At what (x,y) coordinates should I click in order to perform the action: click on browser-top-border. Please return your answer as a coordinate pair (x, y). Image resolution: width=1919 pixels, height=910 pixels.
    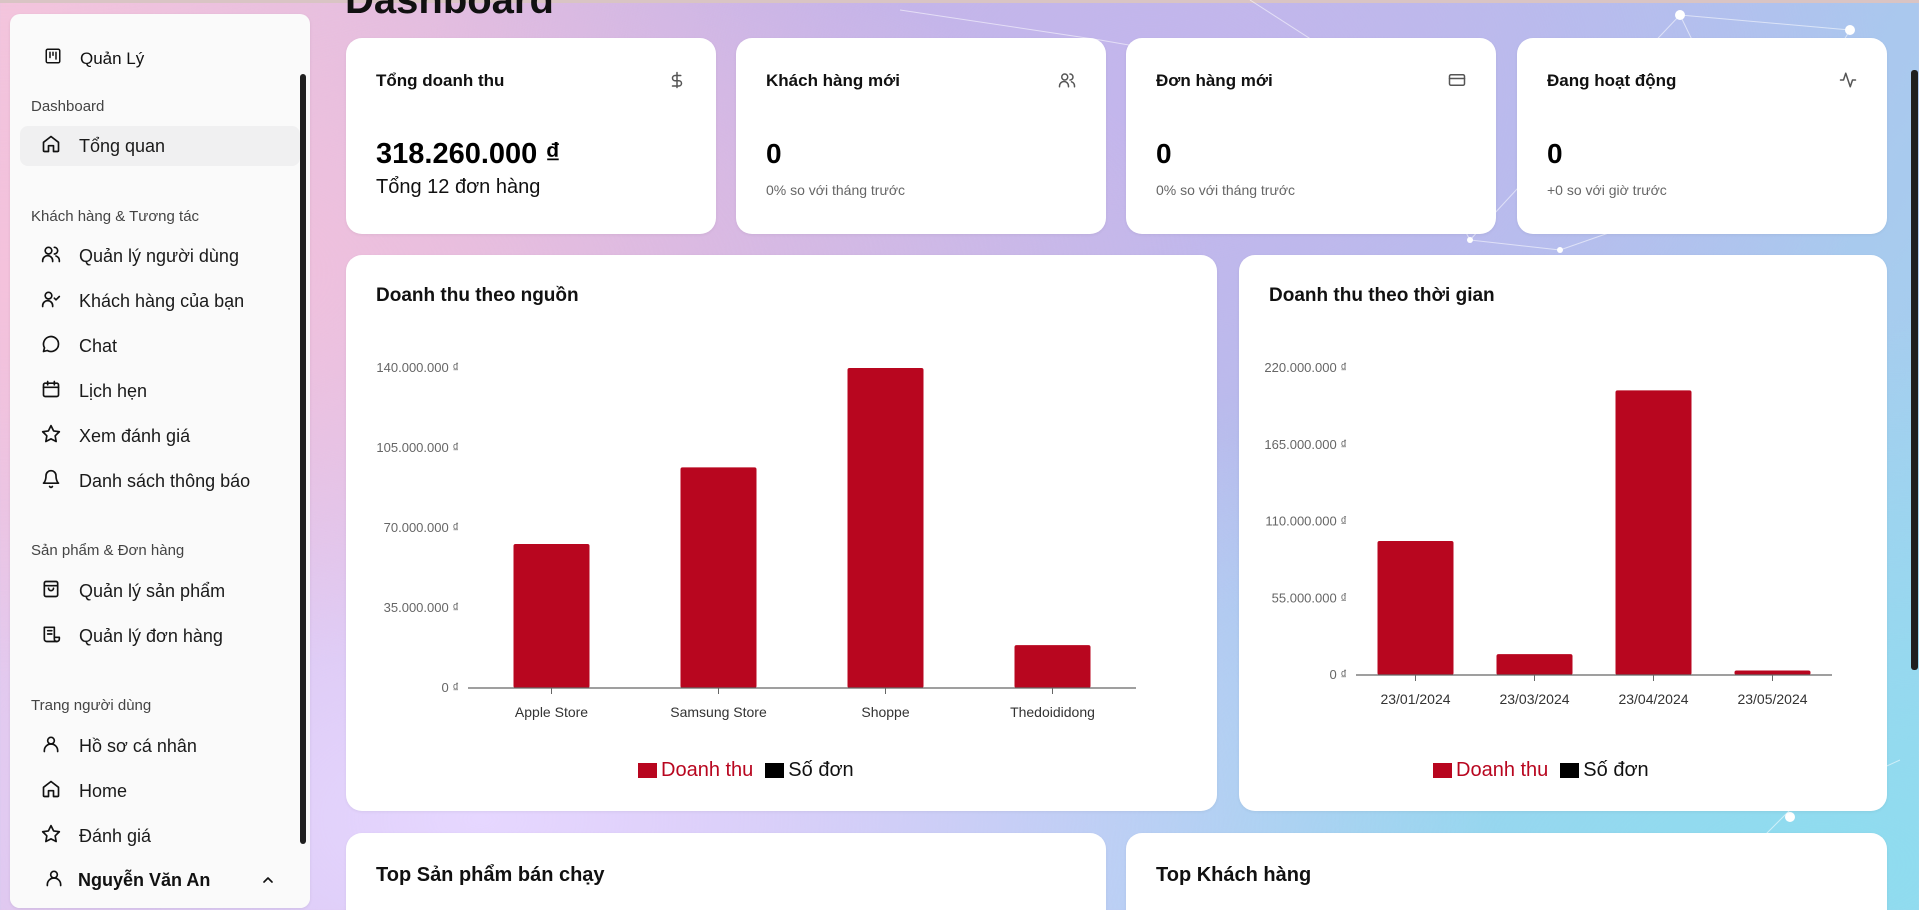
    Looking at the image, I should click on (959, 1).